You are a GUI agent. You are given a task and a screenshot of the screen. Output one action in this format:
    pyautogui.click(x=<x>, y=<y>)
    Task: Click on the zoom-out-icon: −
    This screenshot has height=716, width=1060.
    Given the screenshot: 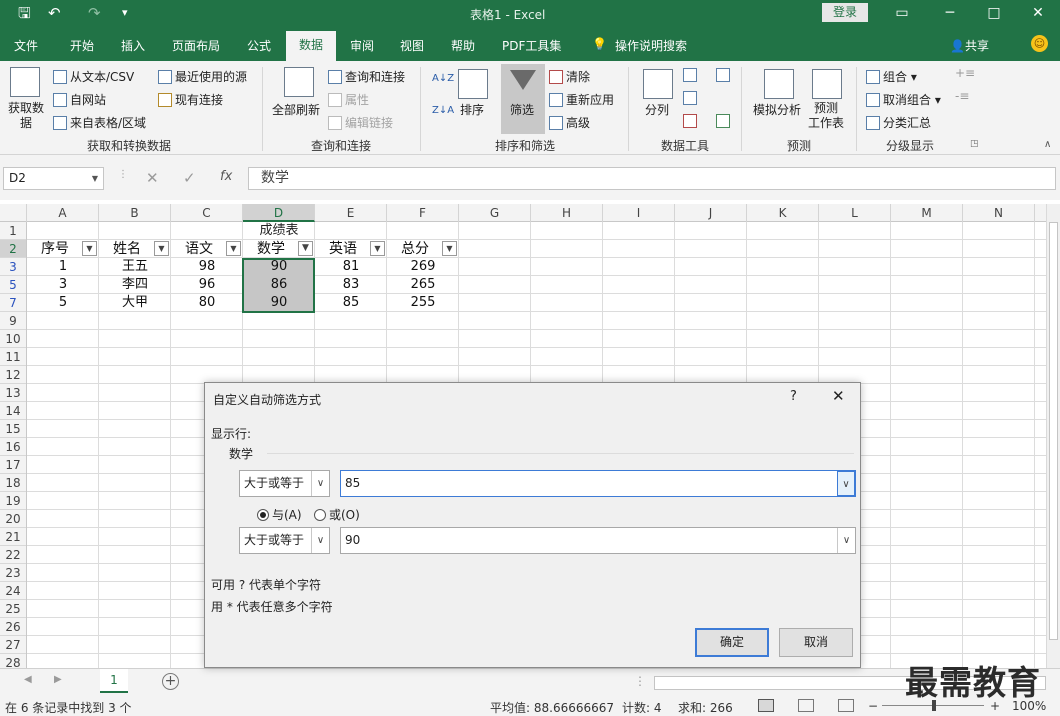 What is the action you would take?
    pyautogui.click(x=873, y=706)
    